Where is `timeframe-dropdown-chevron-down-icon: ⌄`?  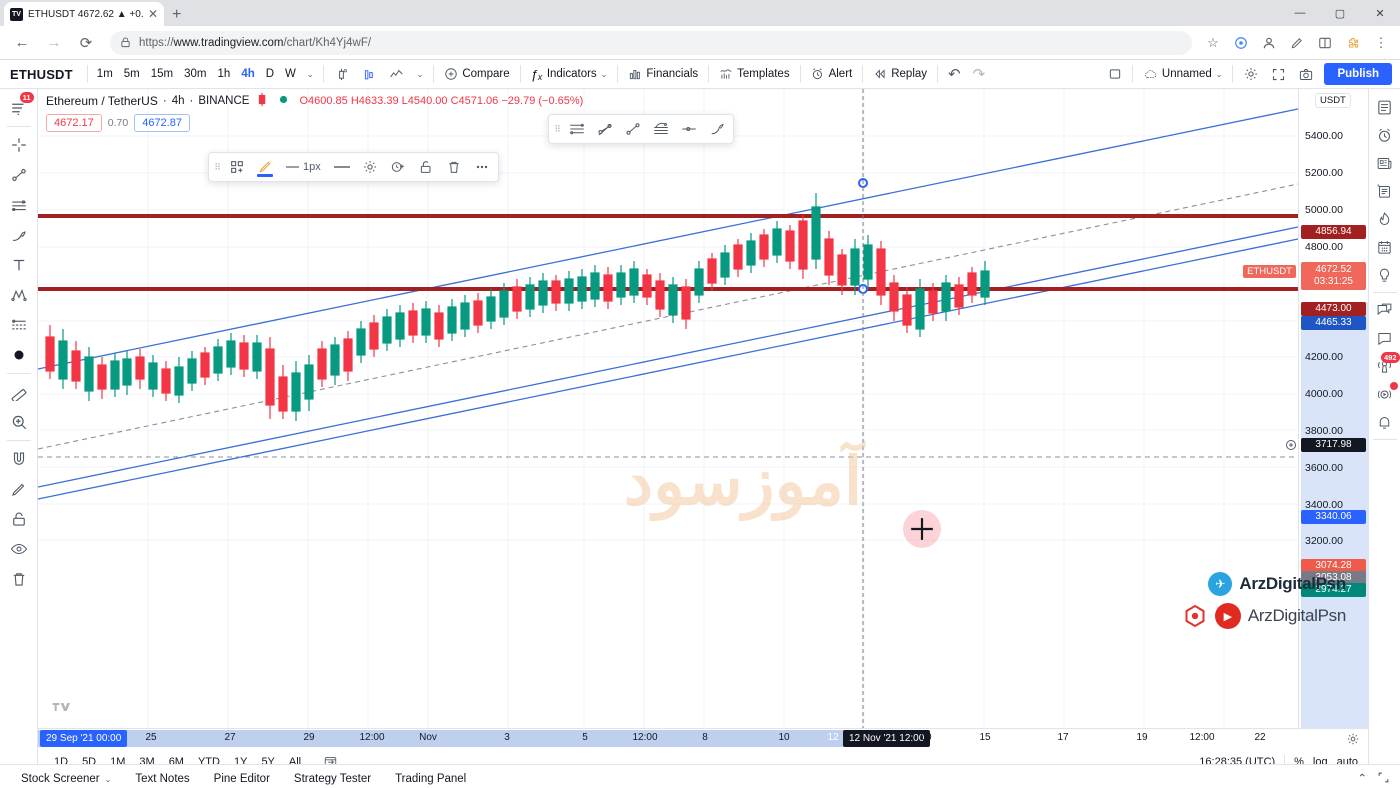 timeframe-dropdown-chevron-down-icon: ⌄ is located at coordinates (310, 74).